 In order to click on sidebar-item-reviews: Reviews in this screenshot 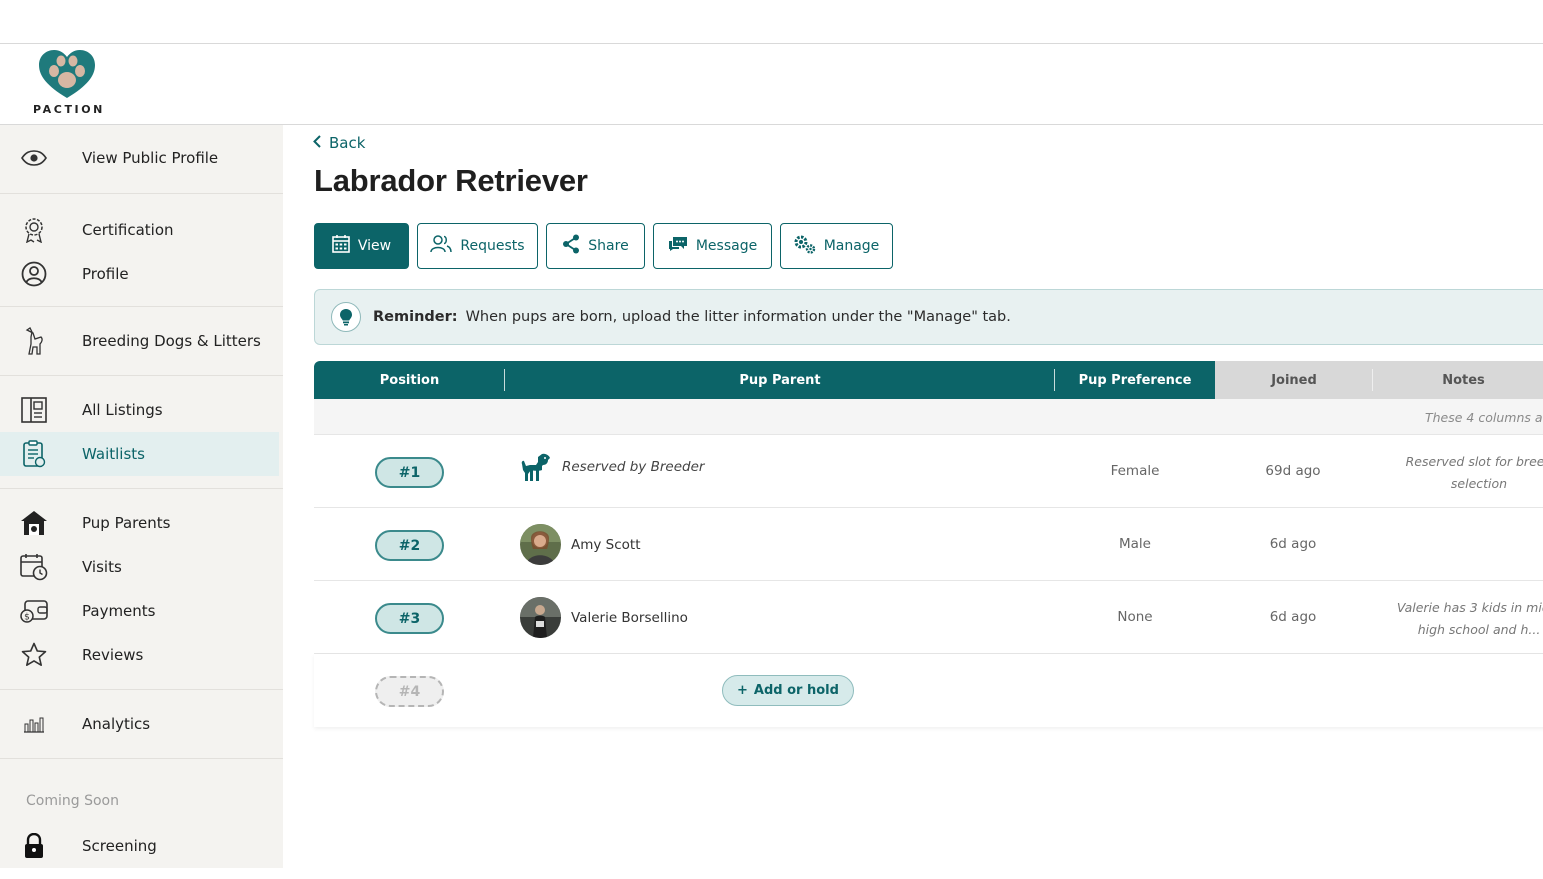, I will do `click(141, 655)`.